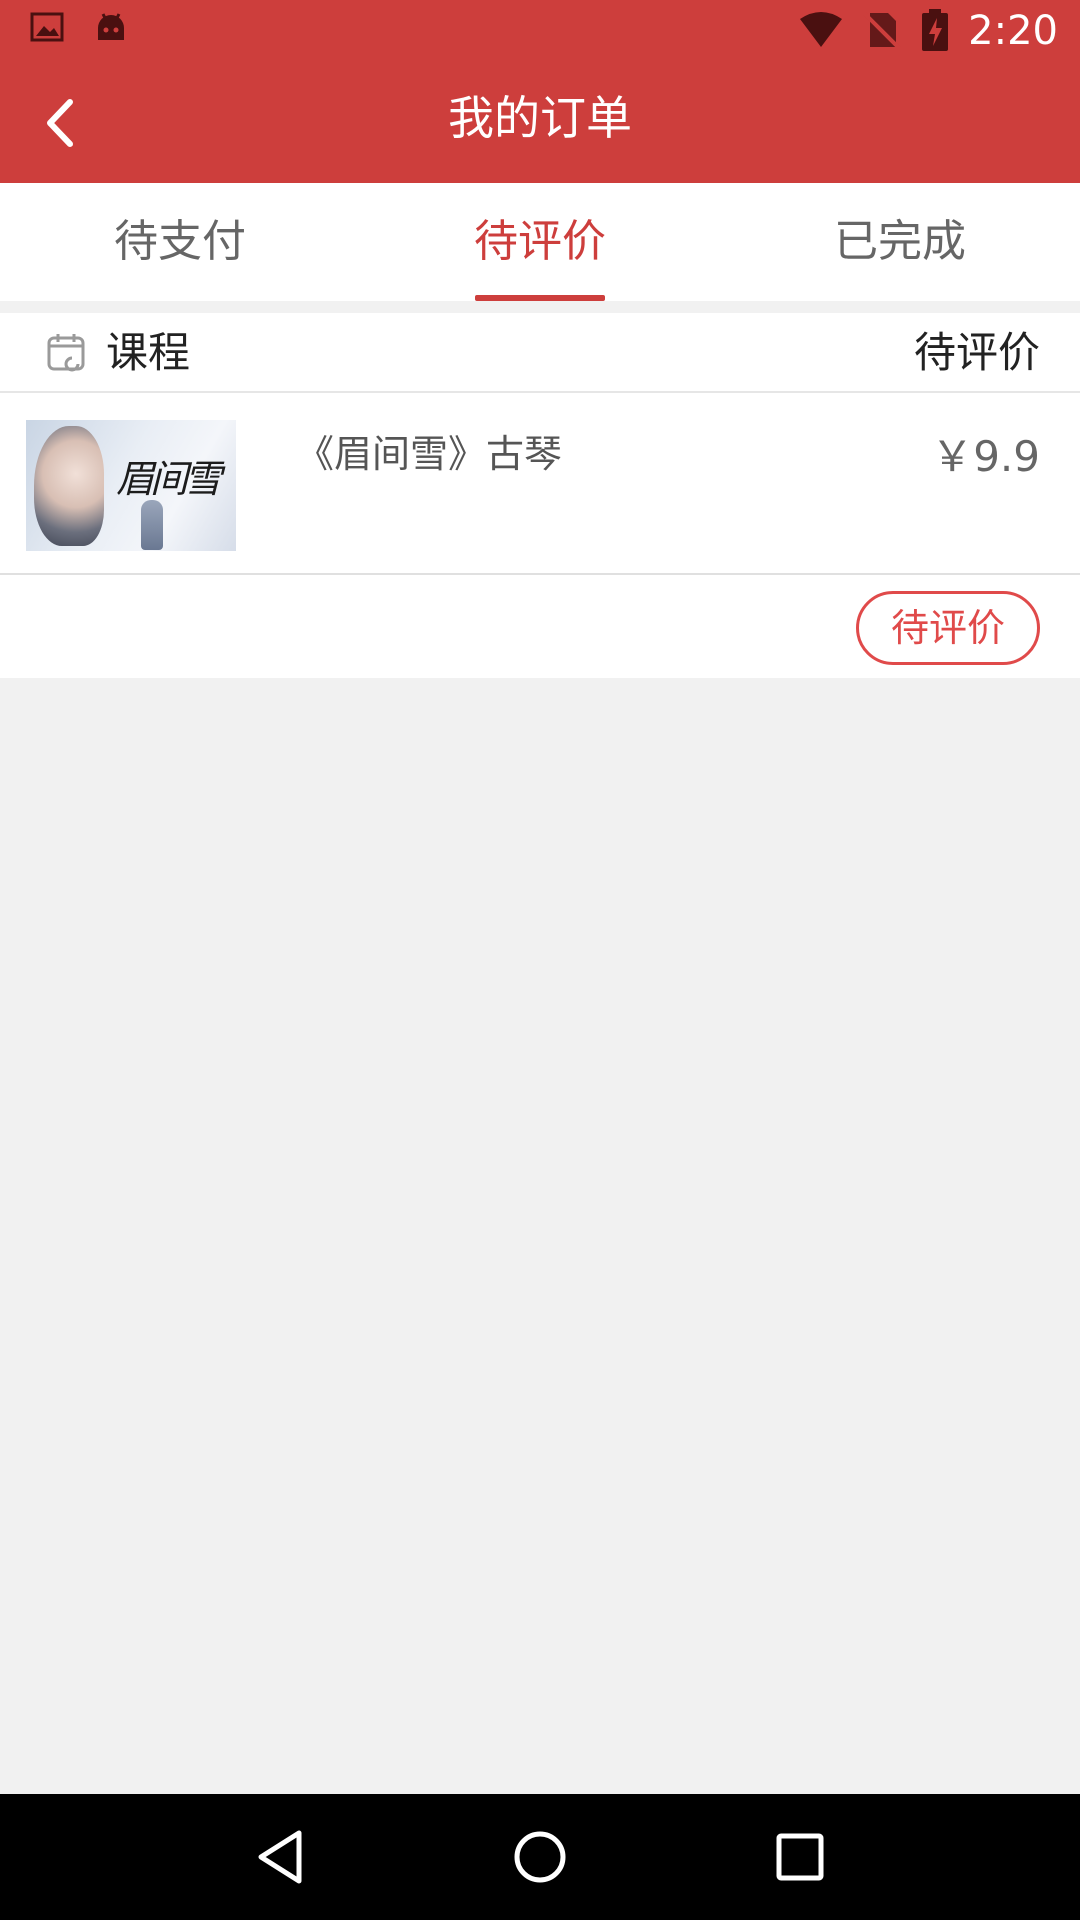 The width and height of the screenshot is (1080, 1920). I want to click on order-item: 眉间雪 《眉间雪》古琴 ￥9.9, so click(540, 484).